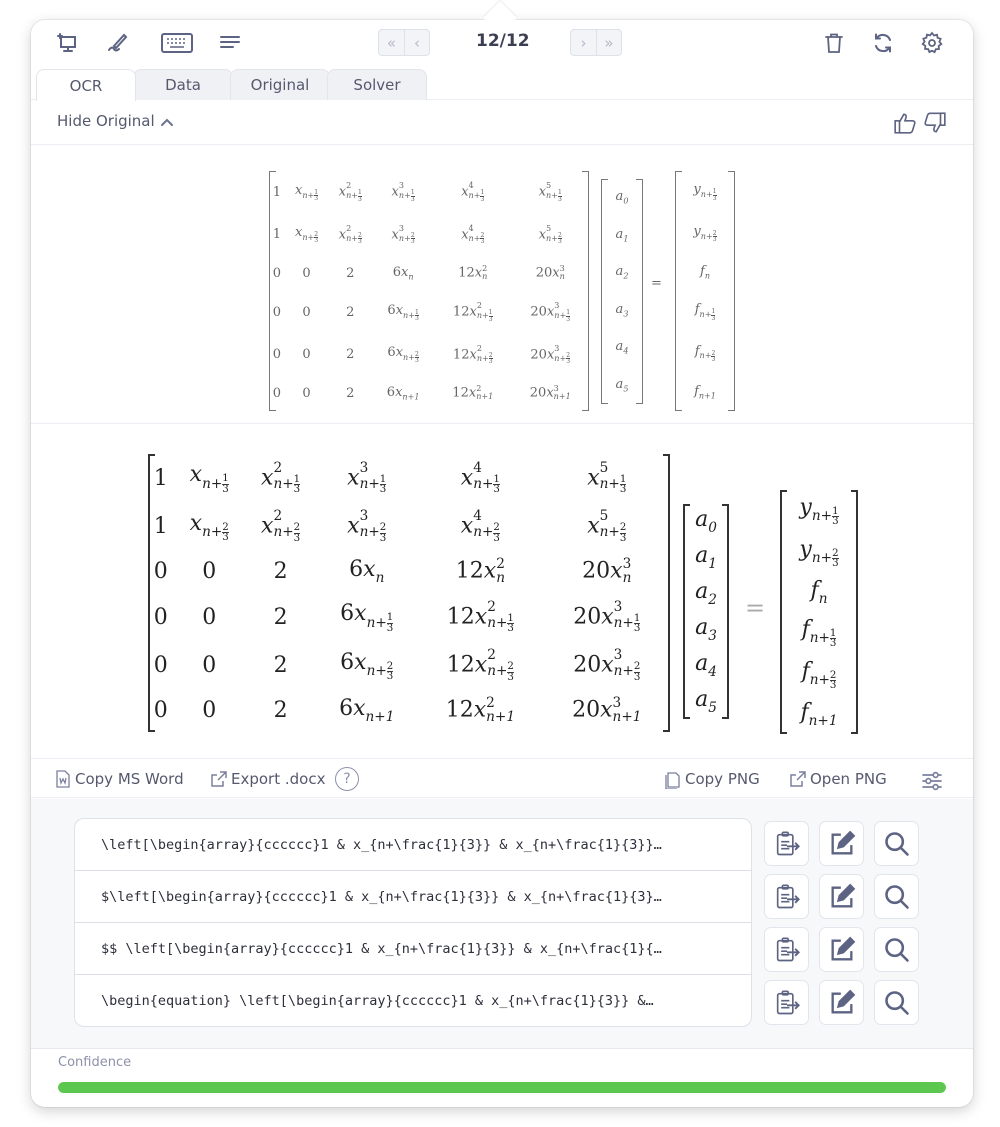 This screenshot has width=1000, height=1127. What do you see at coordinates (932, 43) in the screenshot?
I see `gear-icon` at bounding box center [932, 43].